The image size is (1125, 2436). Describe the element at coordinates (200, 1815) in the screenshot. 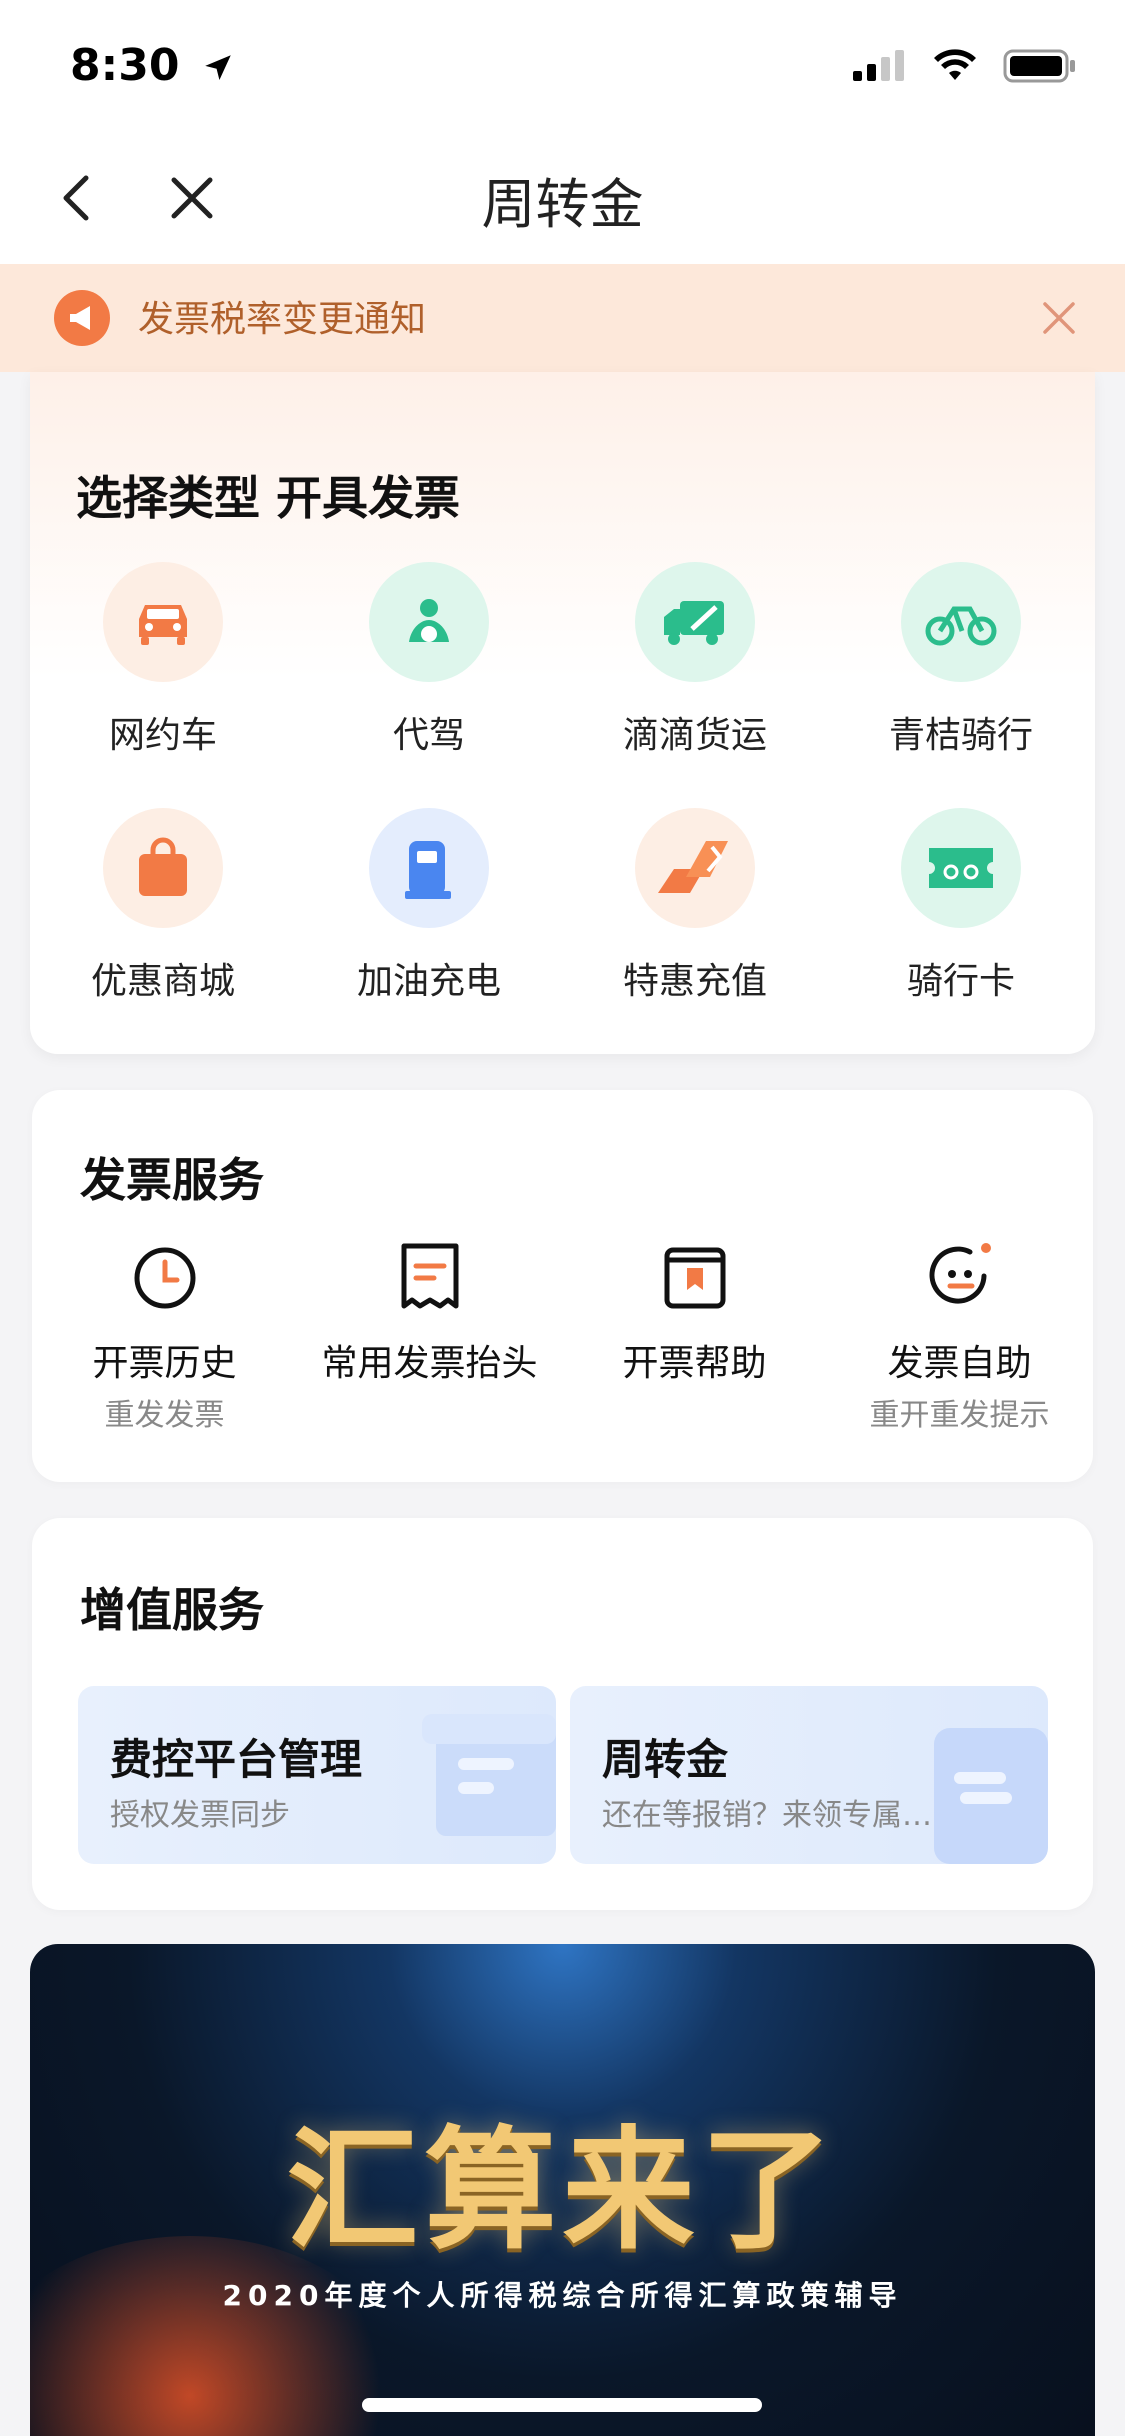

I see `value-item-sub: 授权发票同步` at that location.